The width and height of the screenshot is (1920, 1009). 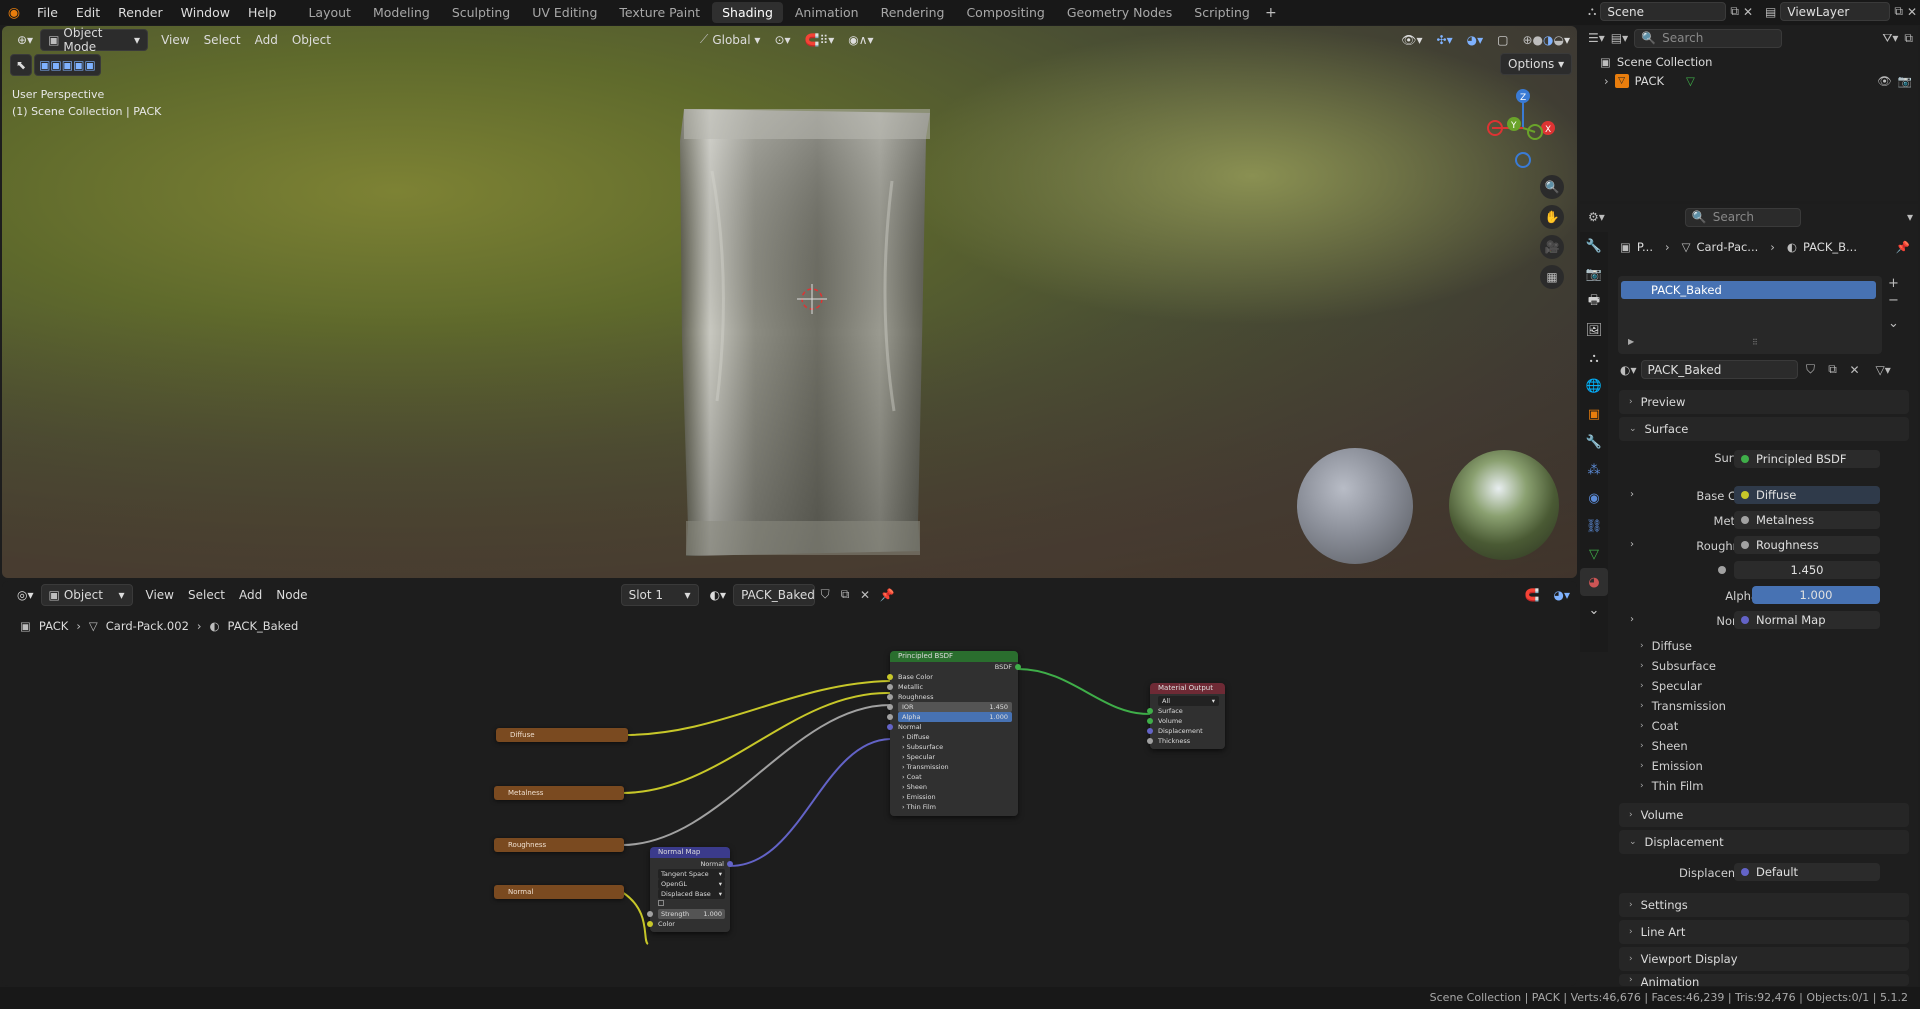 I want to click on menu-window: Window, so click(x=205, y=12).